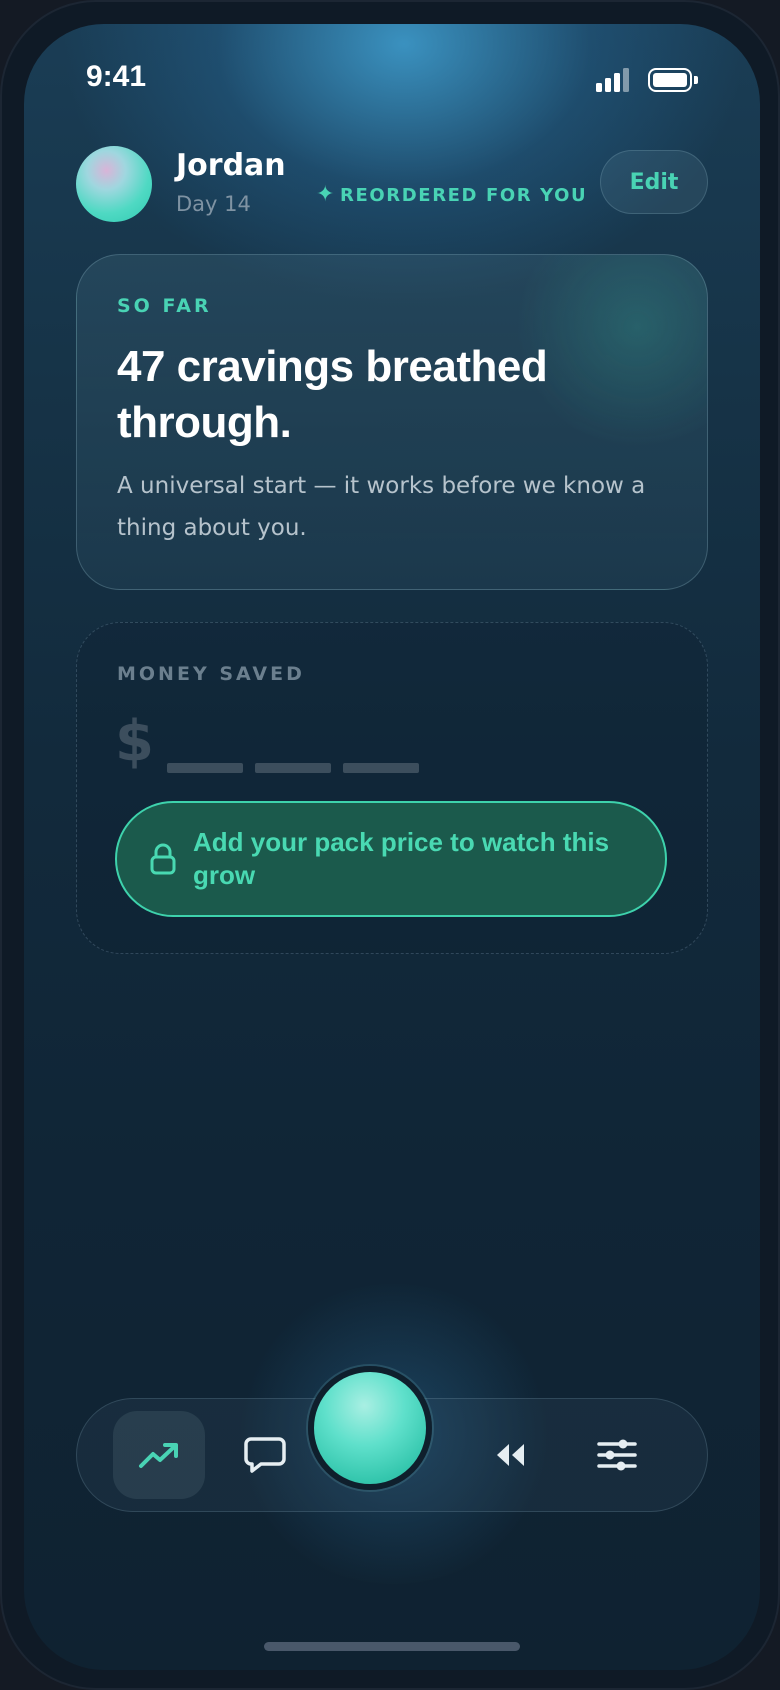 Image resolution: width=780 pixels, height=1690 pixels. I want to click on status-time: 9:41, so click(116, 76).